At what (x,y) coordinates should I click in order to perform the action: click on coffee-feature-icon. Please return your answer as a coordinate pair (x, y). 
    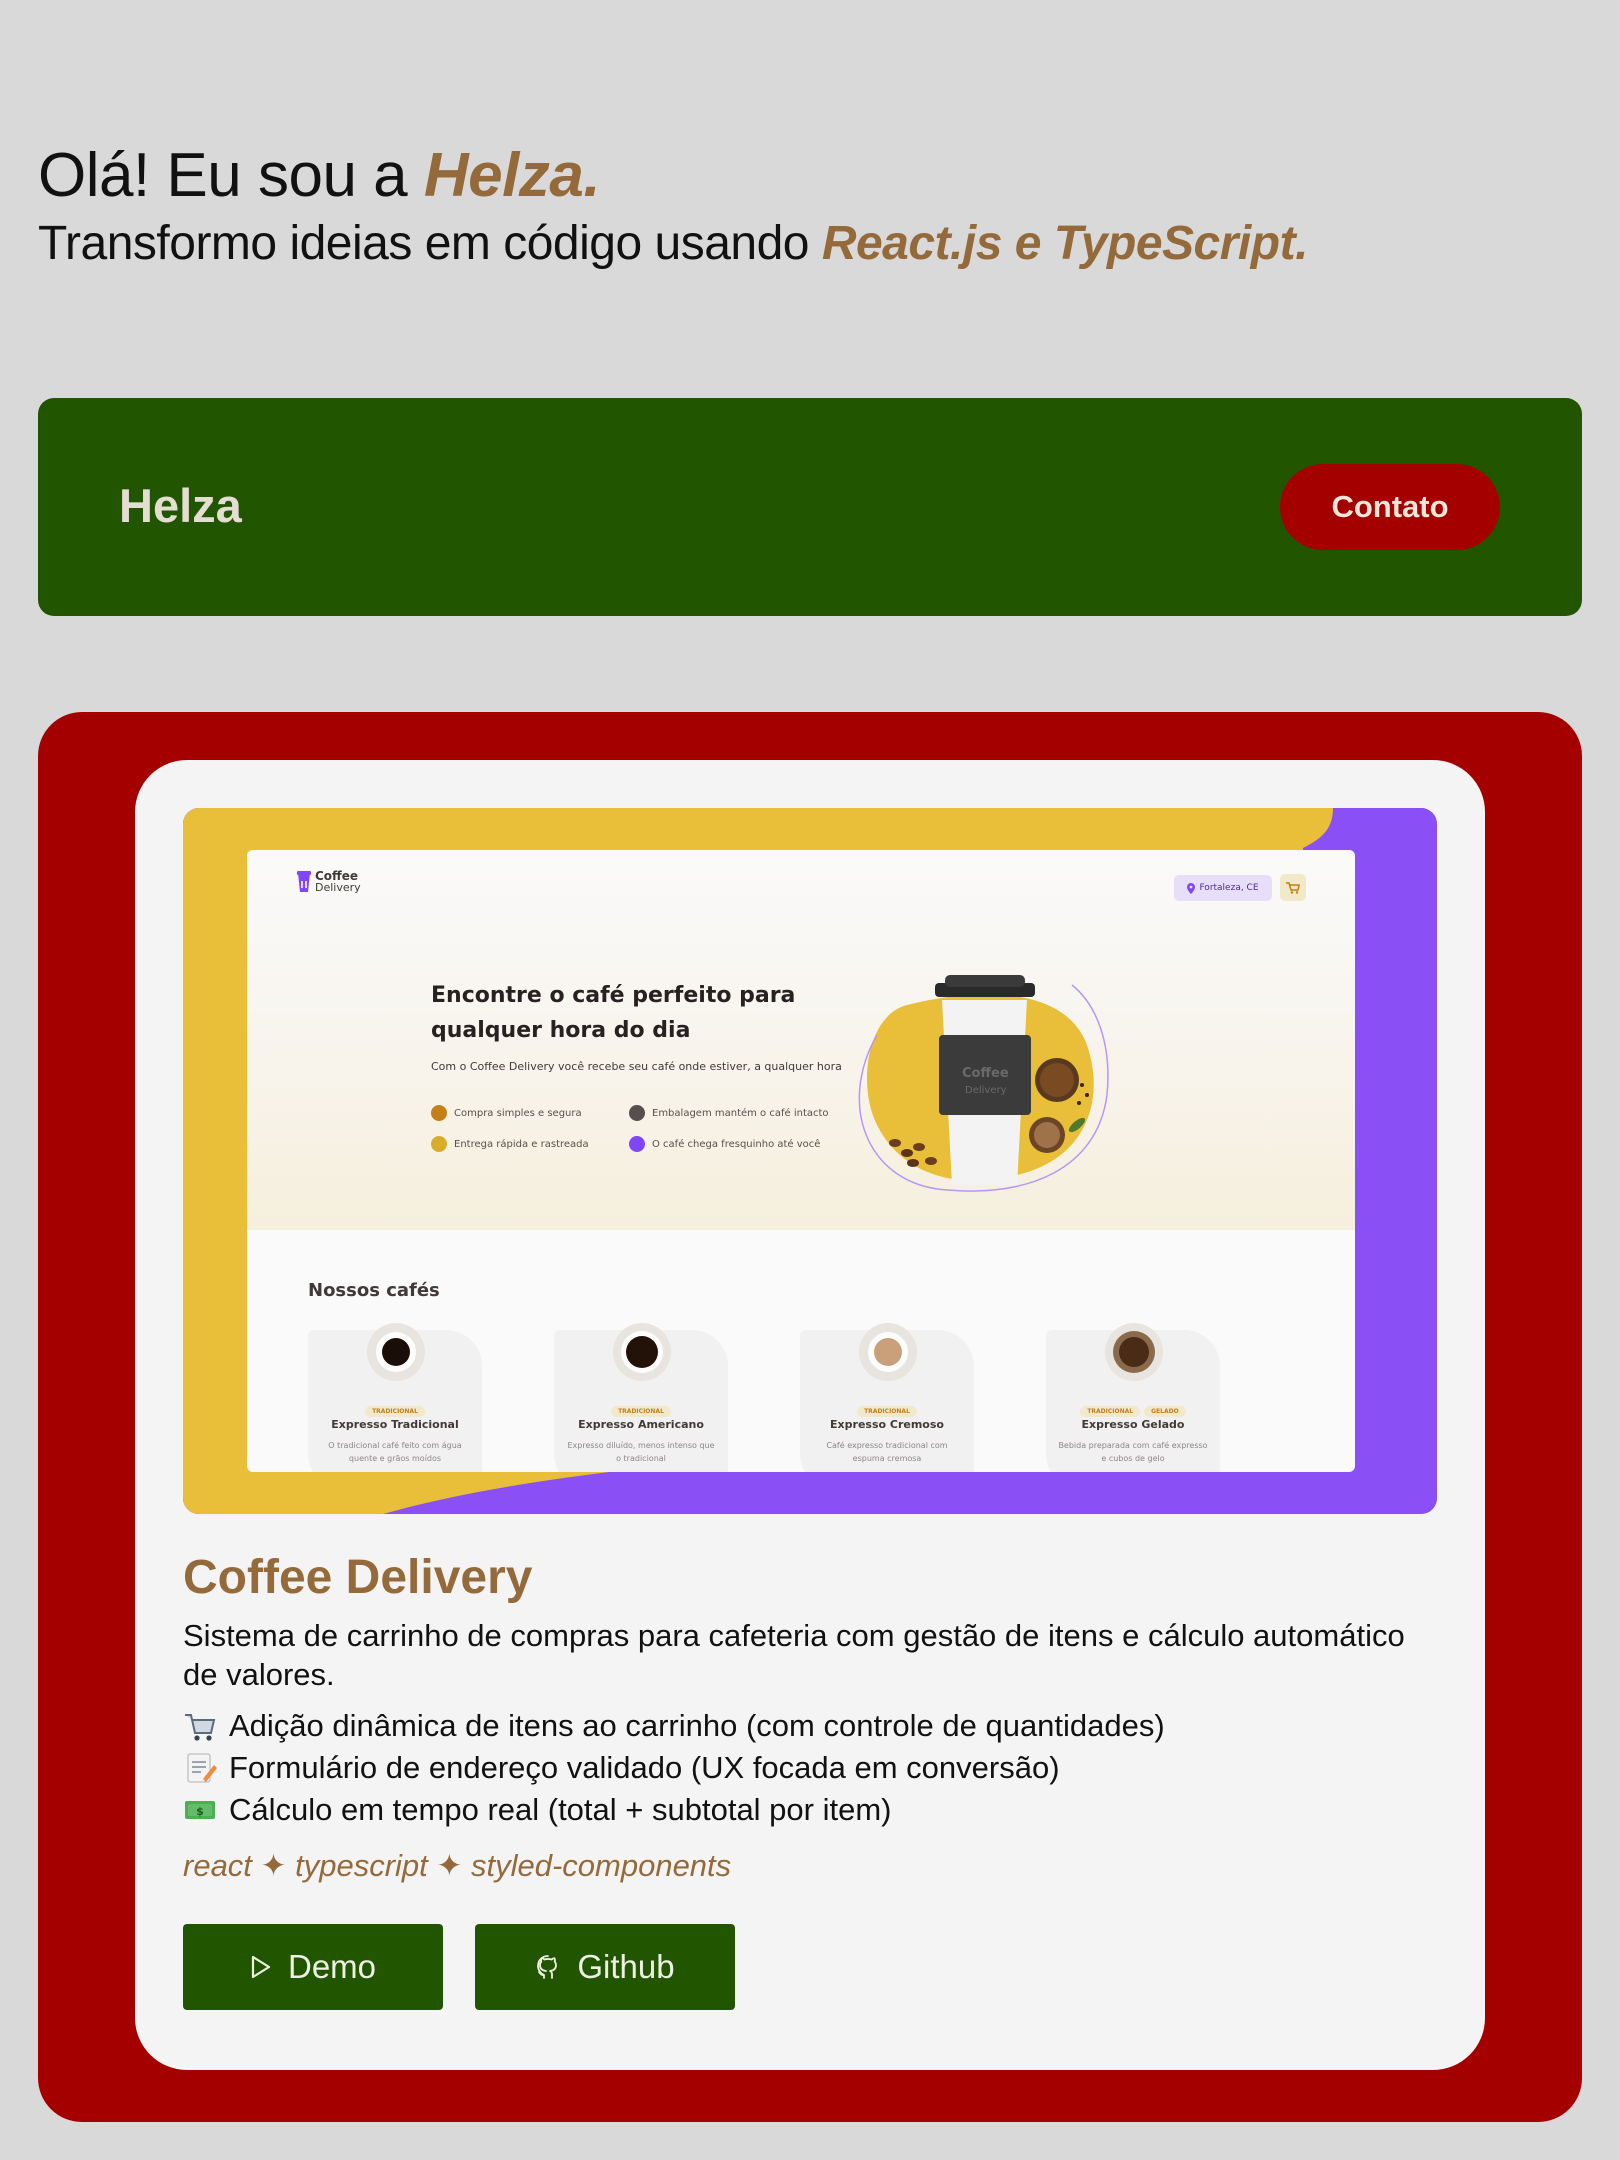
    Looking at the image, I should click on (637, 1144).